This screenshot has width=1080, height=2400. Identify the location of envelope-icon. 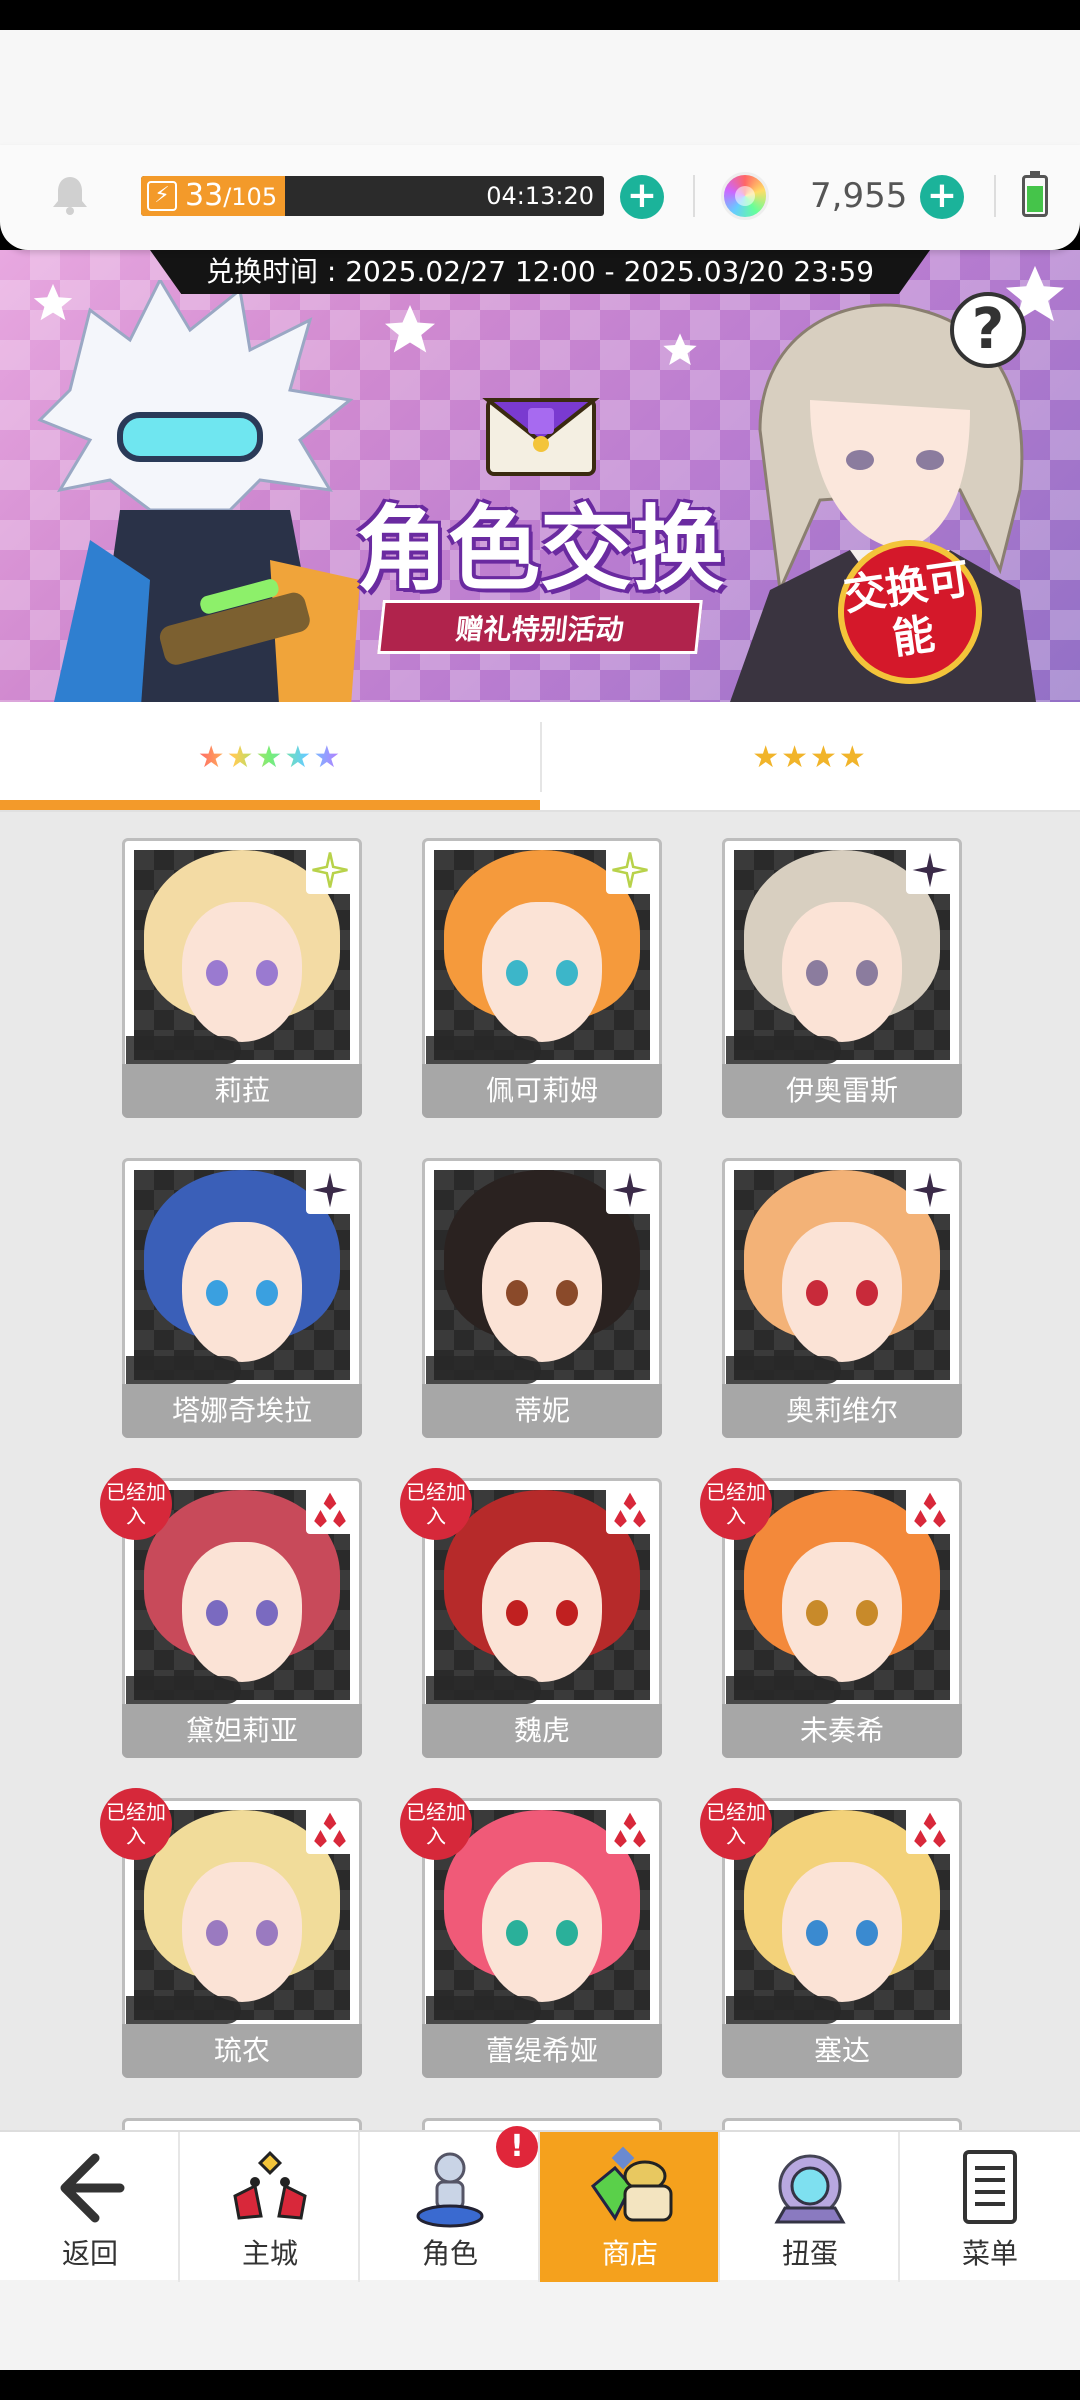
(541, 437).